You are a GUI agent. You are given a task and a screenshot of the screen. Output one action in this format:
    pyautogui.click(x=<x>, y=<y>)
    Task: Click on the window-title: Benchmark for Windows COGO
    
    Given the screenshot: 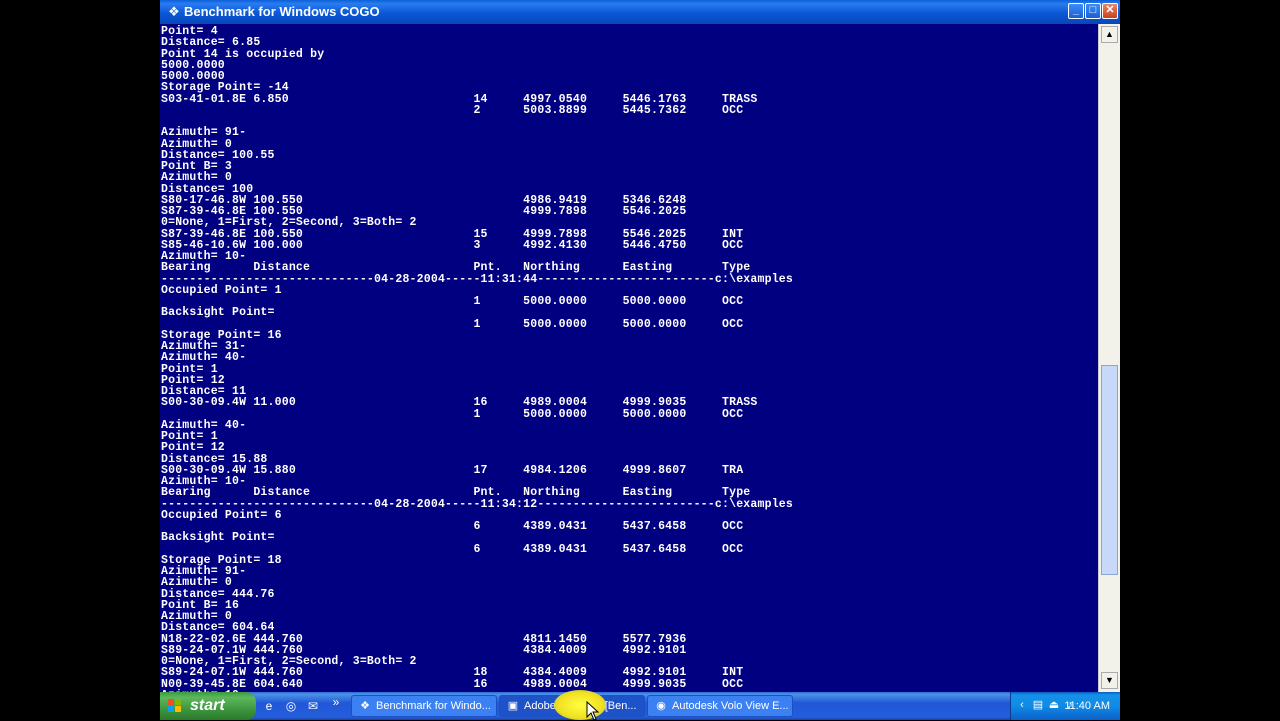 What is the action you would take?
    pyautogui.click(x=282, y=11)
    